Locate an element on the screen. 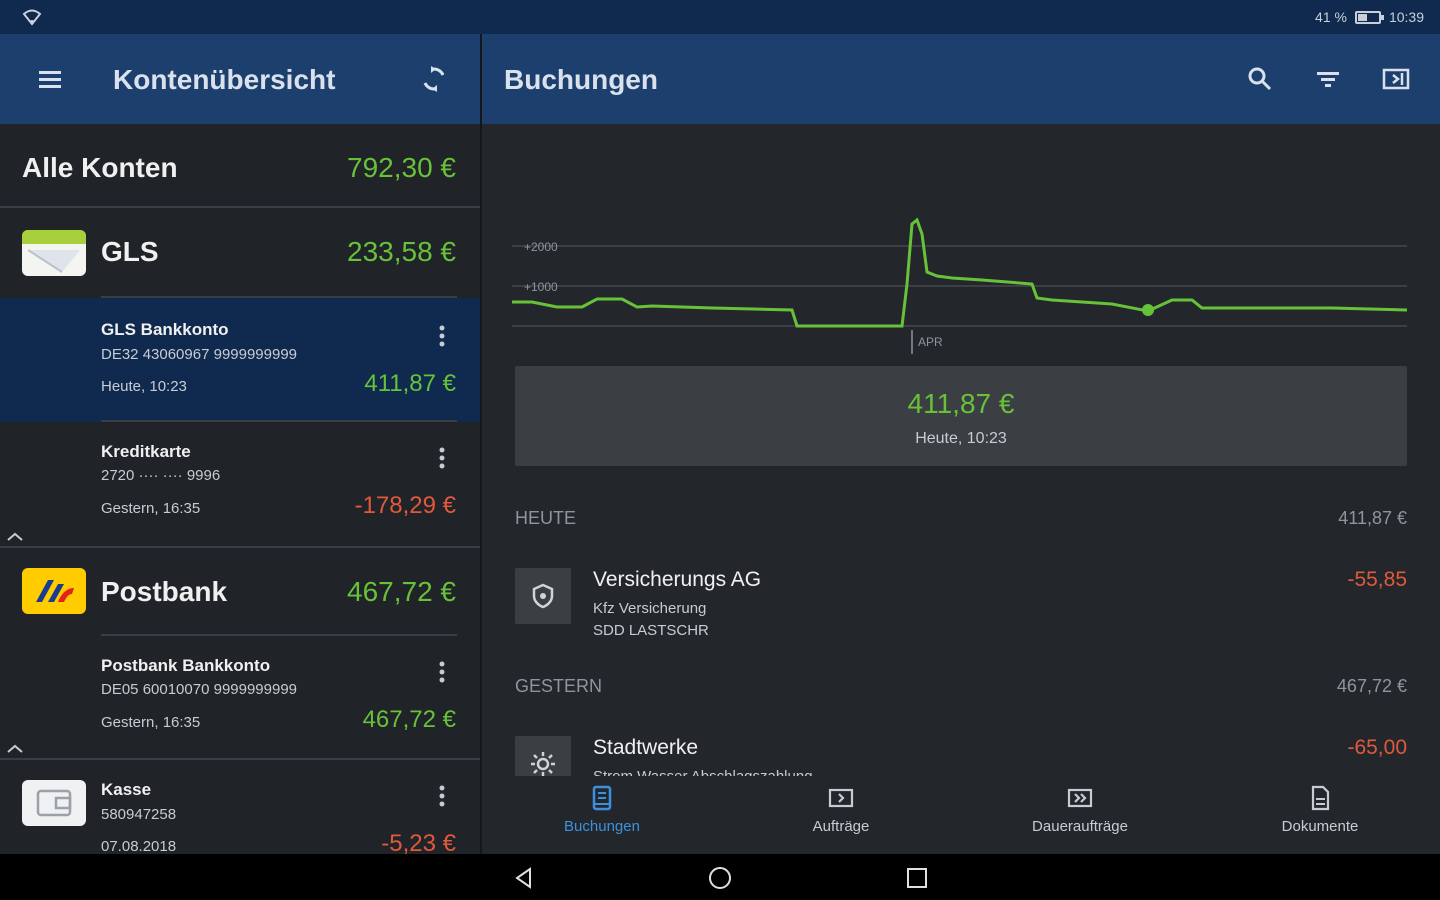 Image resolution: width=1440 pixels, height=900 pixels. account-name: Kreditkarte is located at coordinates (146, 451).